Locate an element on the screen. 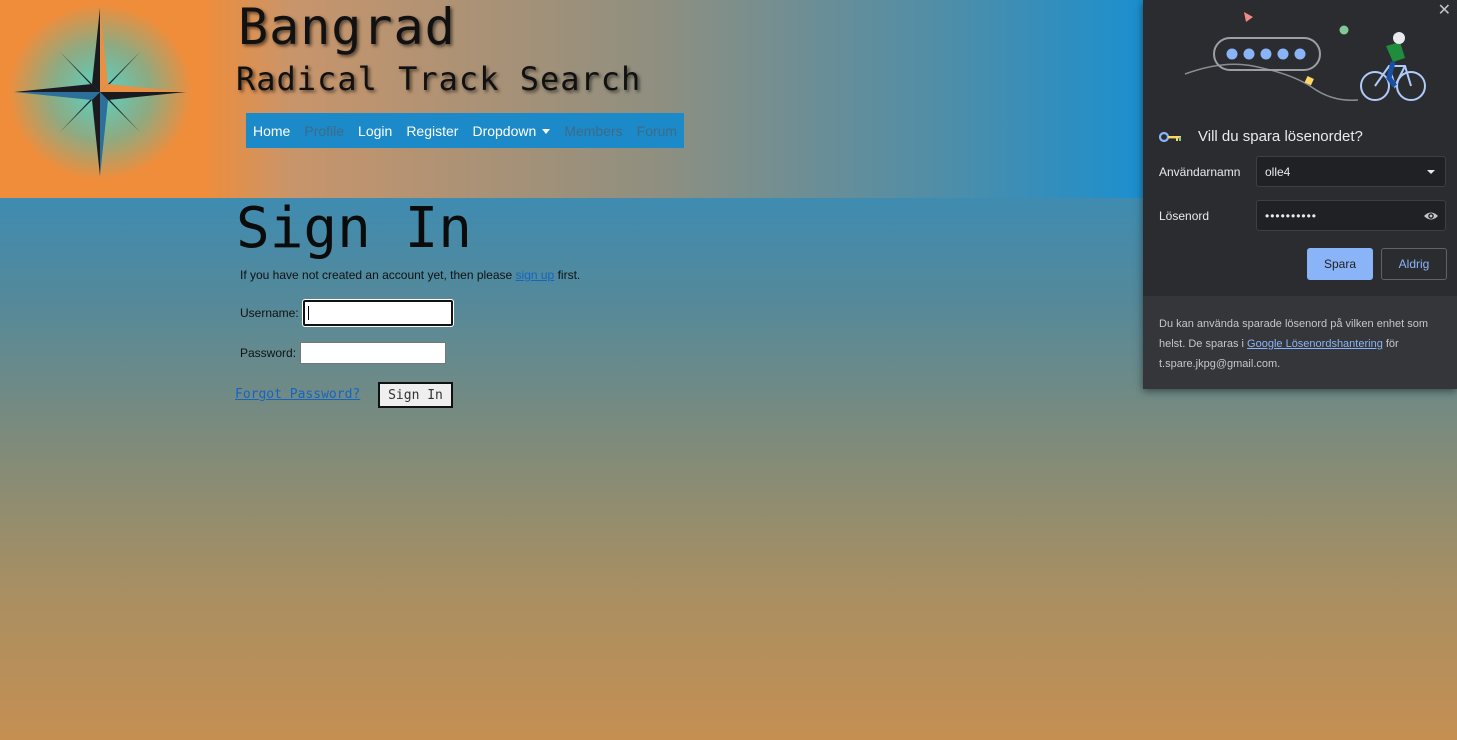 The image size is (1457, 740). nav-login: Login is located at coordinates (375, 131).